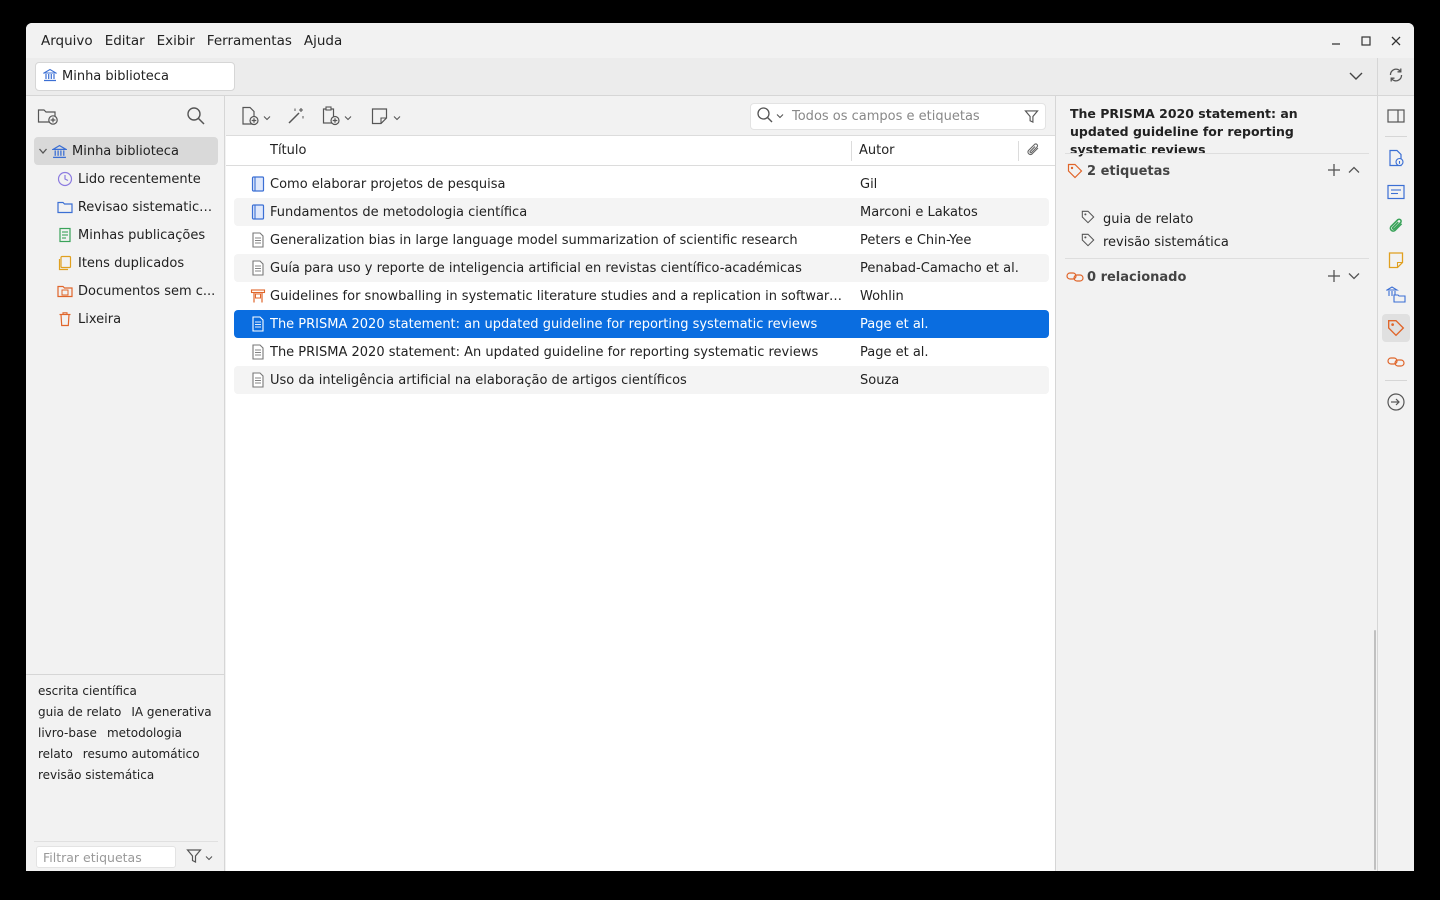 Image resolution: width=1440 pixels, height=900 pixels. What do you see at coordinates (877, 150) in the screenshot?
I see `column-header-author: Autor` at bounding box center [877, 150].